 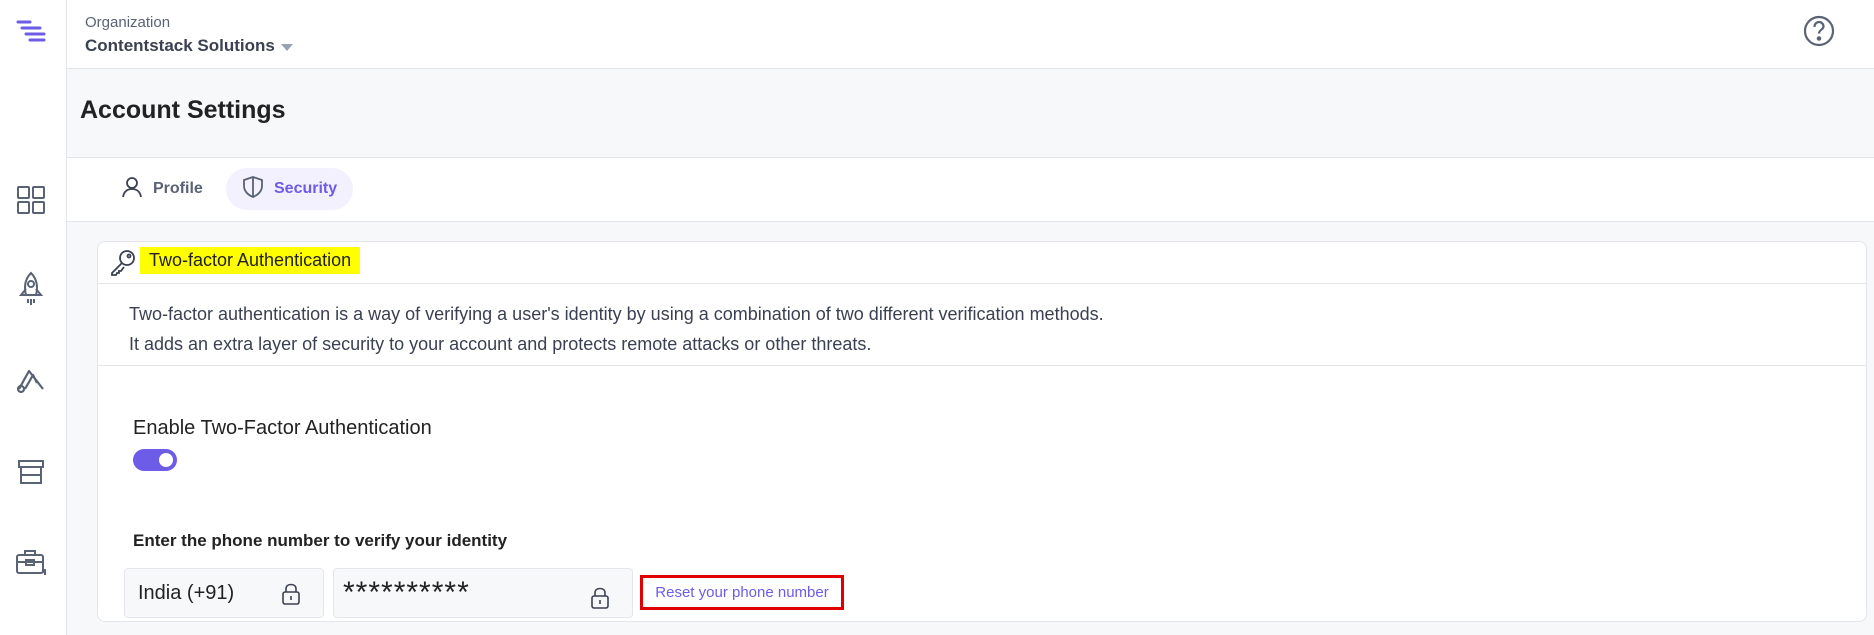 I want to click on contentstack-logo-icon, so click(x=31, y=33).